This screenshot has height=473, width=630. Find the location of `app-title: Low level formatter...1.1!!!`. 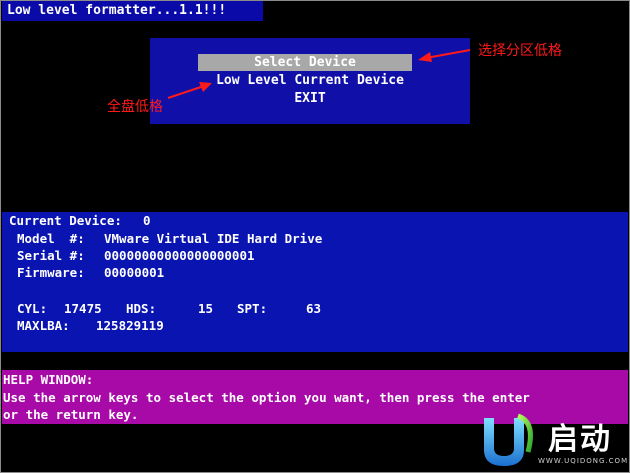

app-title: Low level formatter...1.1!!! is located at coordinates (132, 11).